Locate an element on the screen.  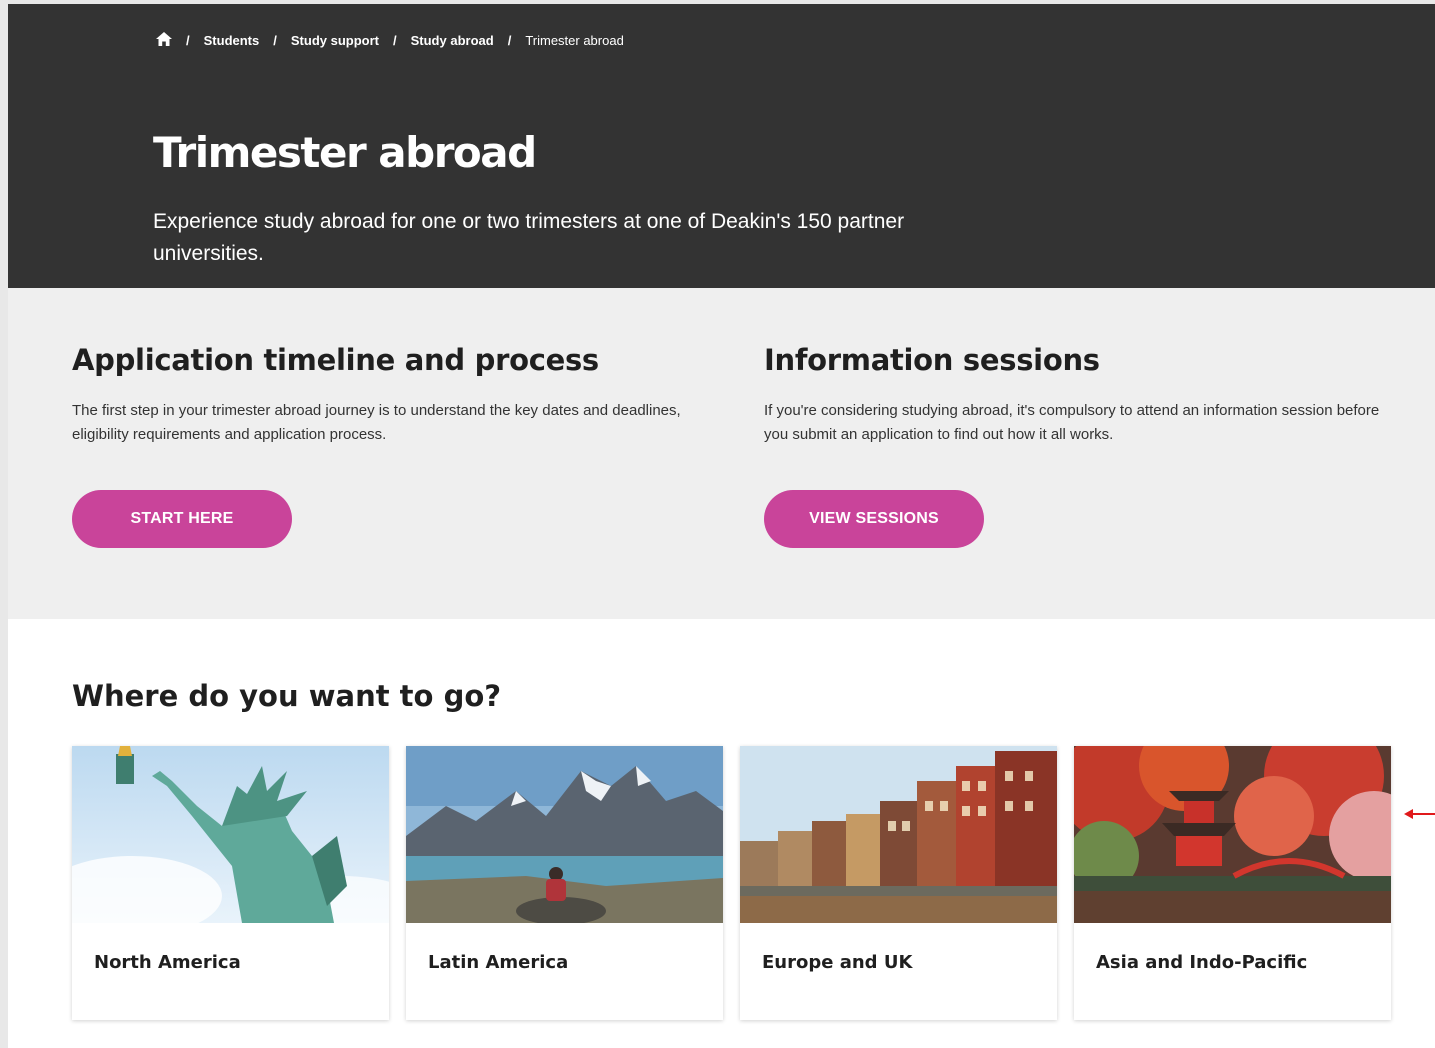
application-heading: Application timeline and process is located at coordinates (335, 360).